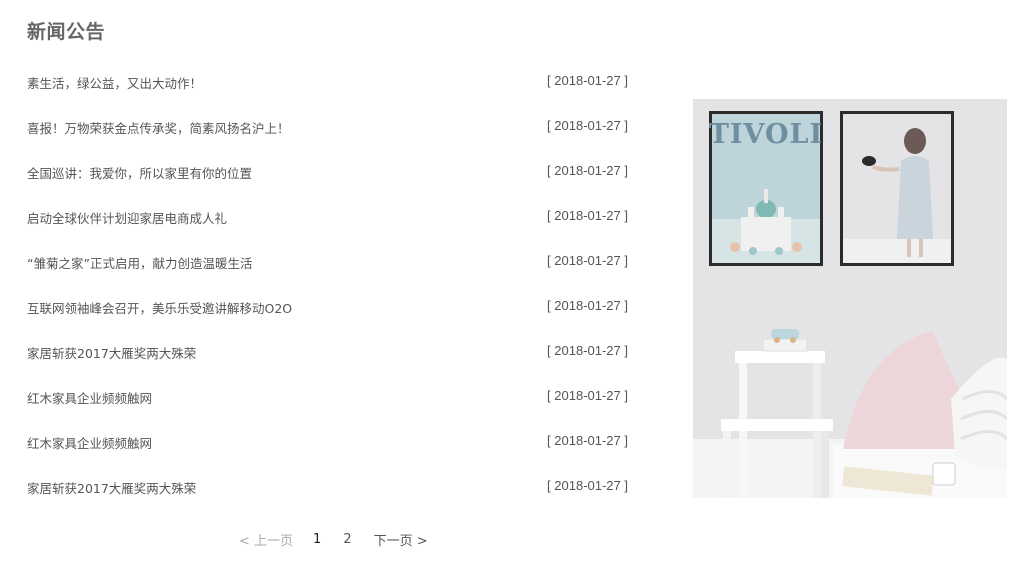 The width and height of the screenshot is (1021, 578). What do you see at coordinates (266, 539) in the screenshot?
I see `prev-page-link: < 上一页` at bounding box center [266, 539].